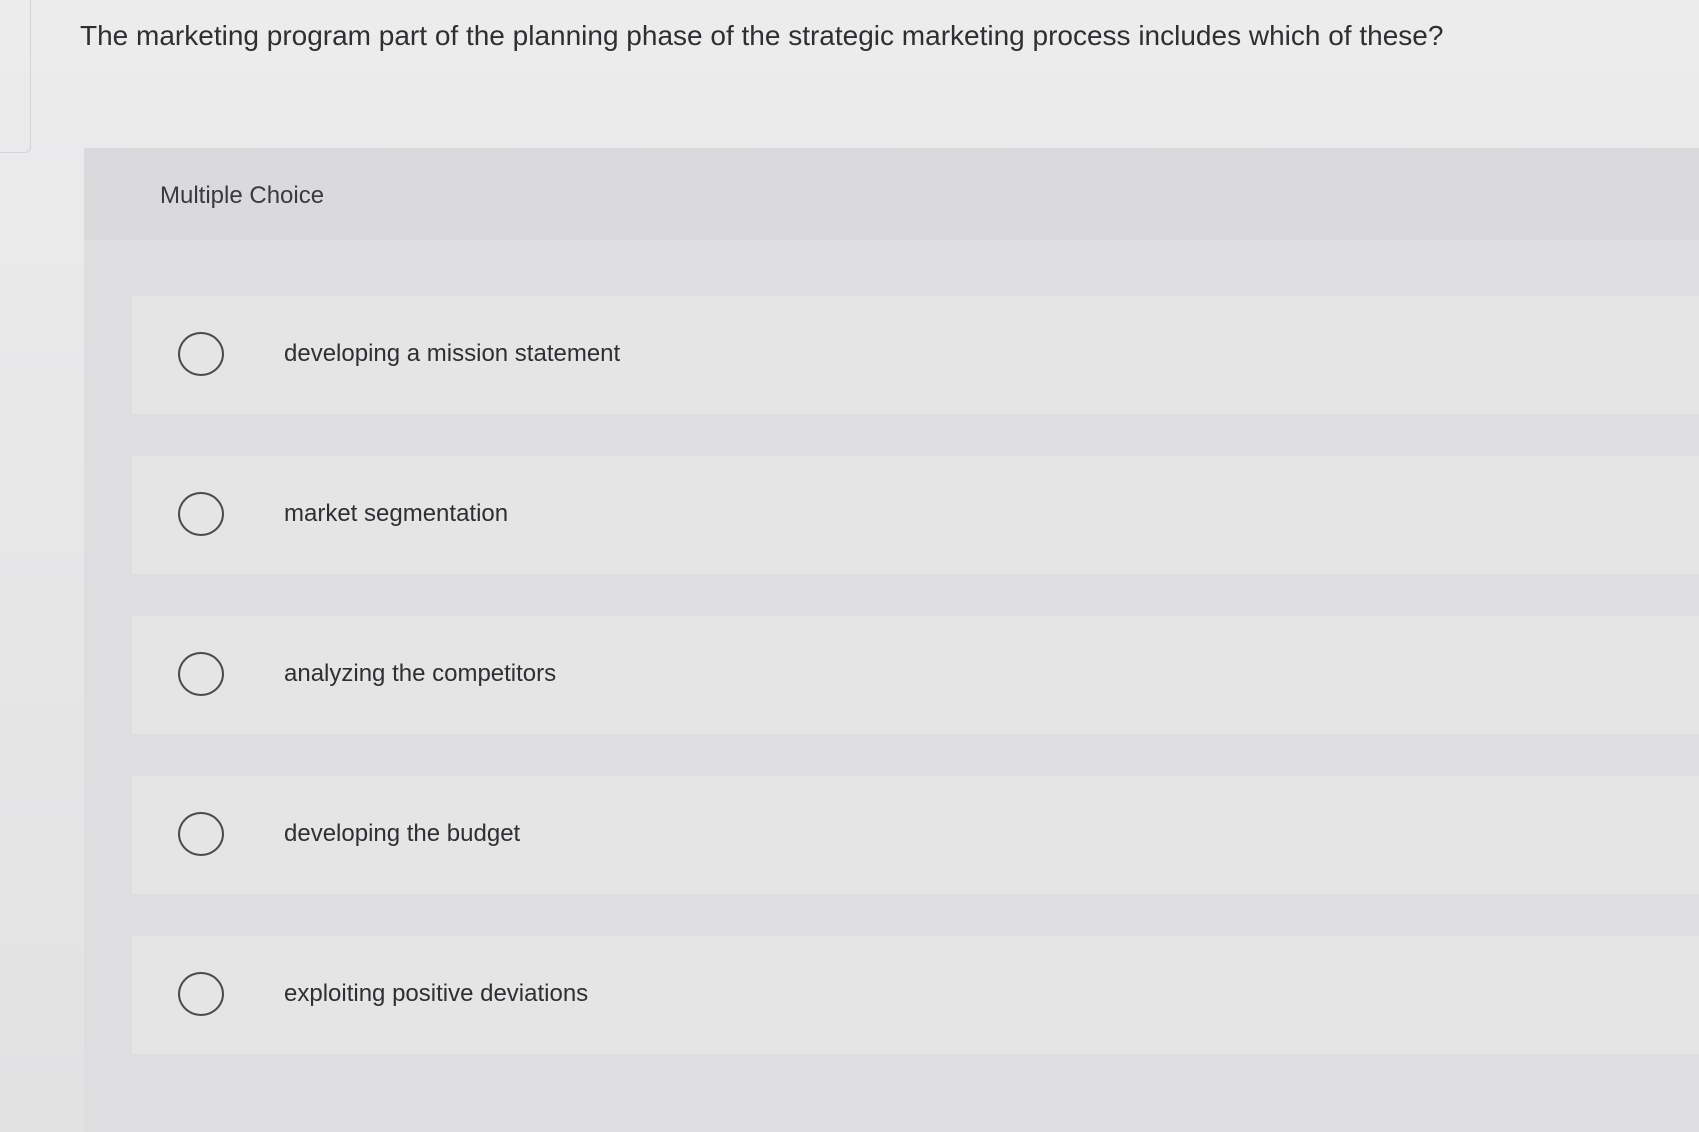 This screenshot has height=1132, width=1699. I want to click on left-panel-edge, so click(15, 76).